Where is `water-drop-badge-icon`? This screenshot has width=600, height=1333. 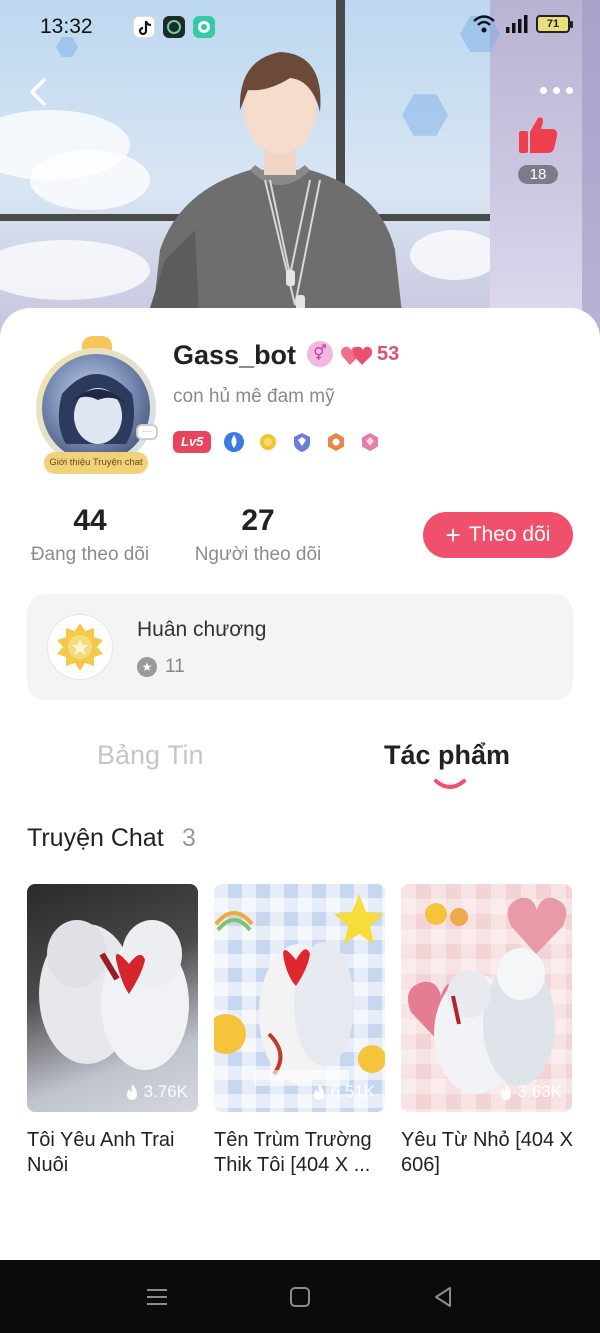
water-drop-badge-icon is located at coordinates (234, 442).